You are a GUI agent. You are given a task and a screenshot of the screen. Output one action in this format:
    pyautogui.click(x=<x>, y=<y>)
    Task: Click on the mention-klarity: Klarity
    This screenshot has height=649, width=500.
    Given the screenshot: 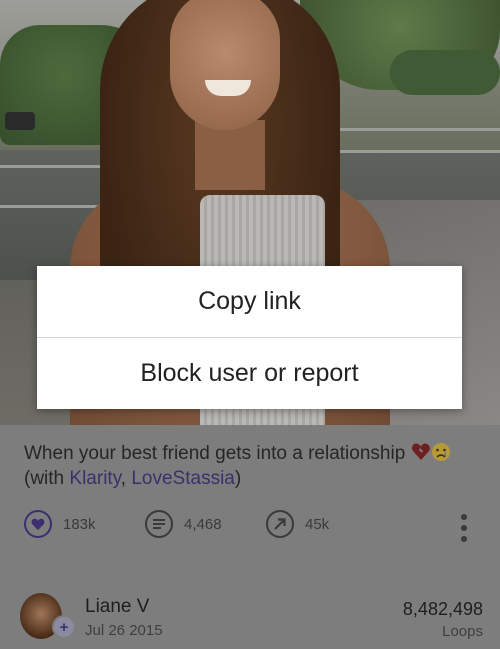 What is the action you would take?
    pyautogui.click(x=94, y=478)
    